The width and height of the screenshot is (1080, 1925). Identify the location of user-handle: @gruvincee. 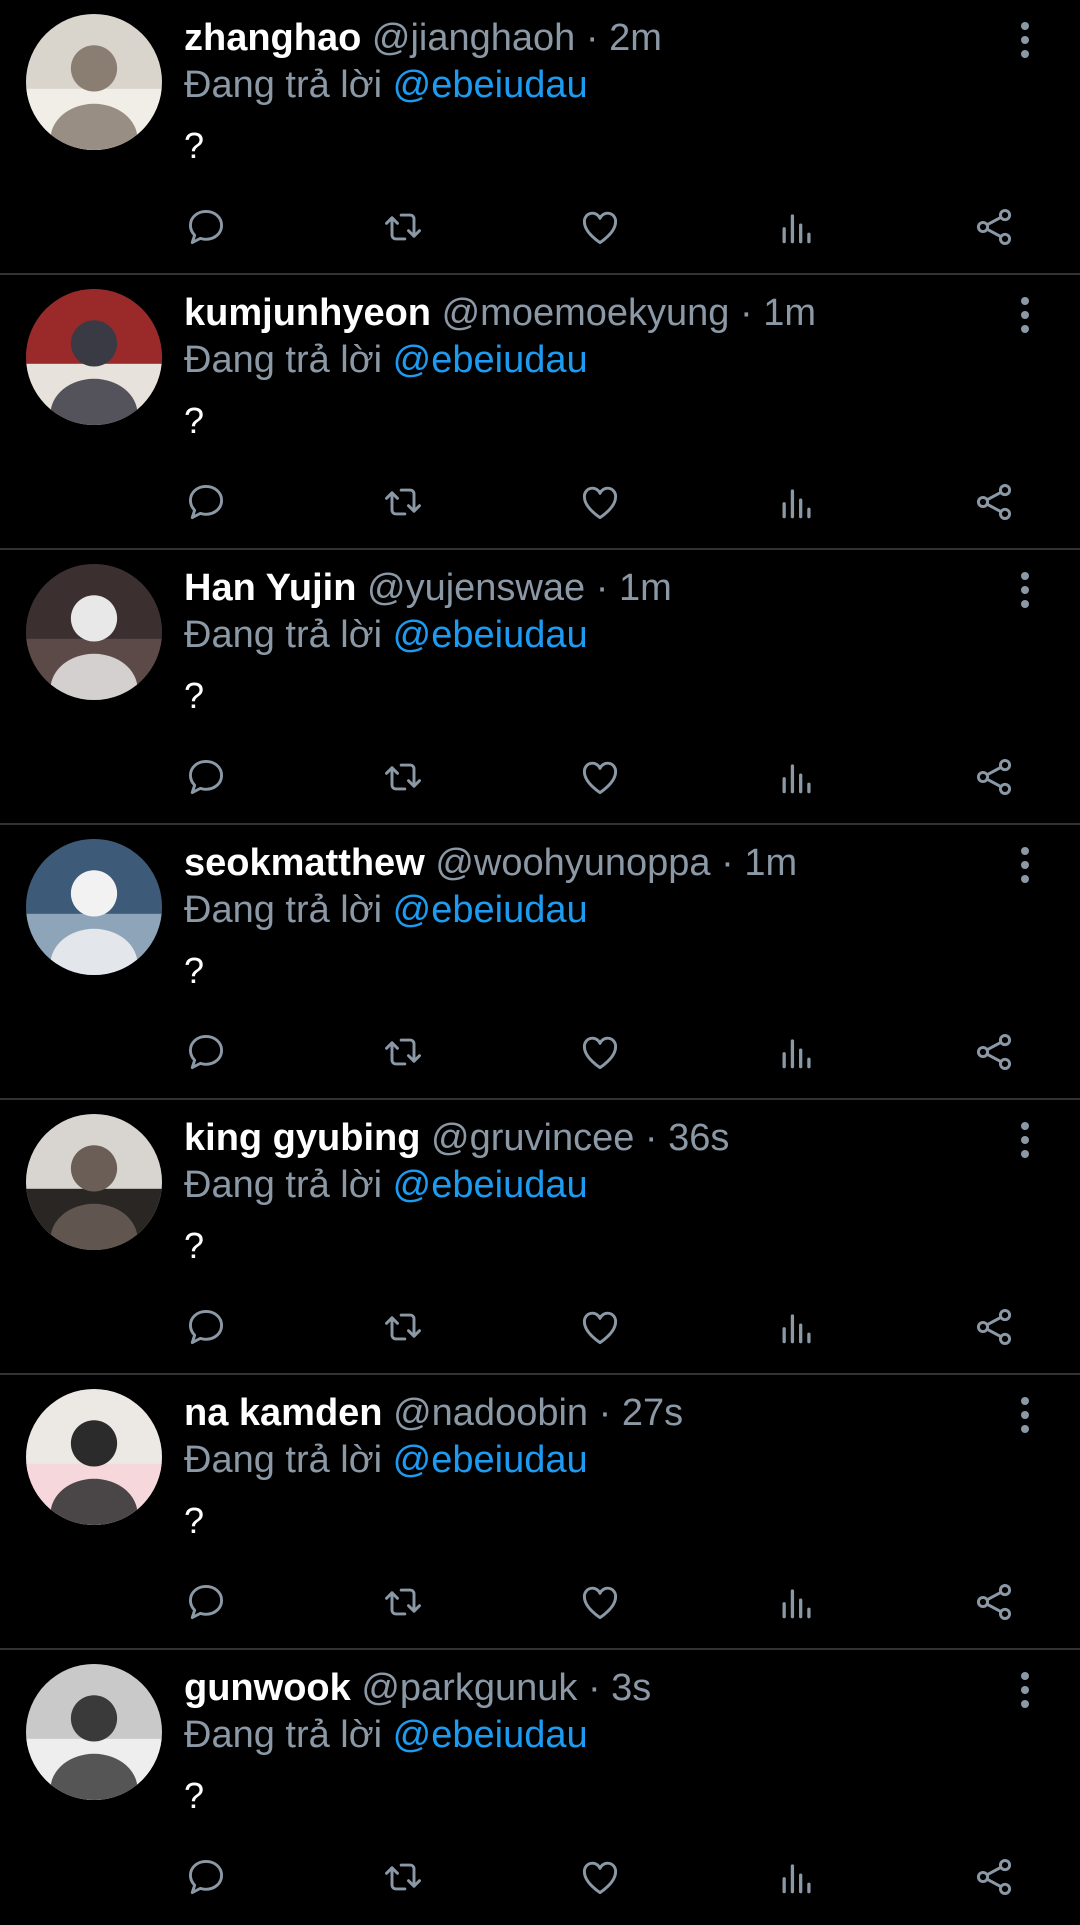
(532, 1138).